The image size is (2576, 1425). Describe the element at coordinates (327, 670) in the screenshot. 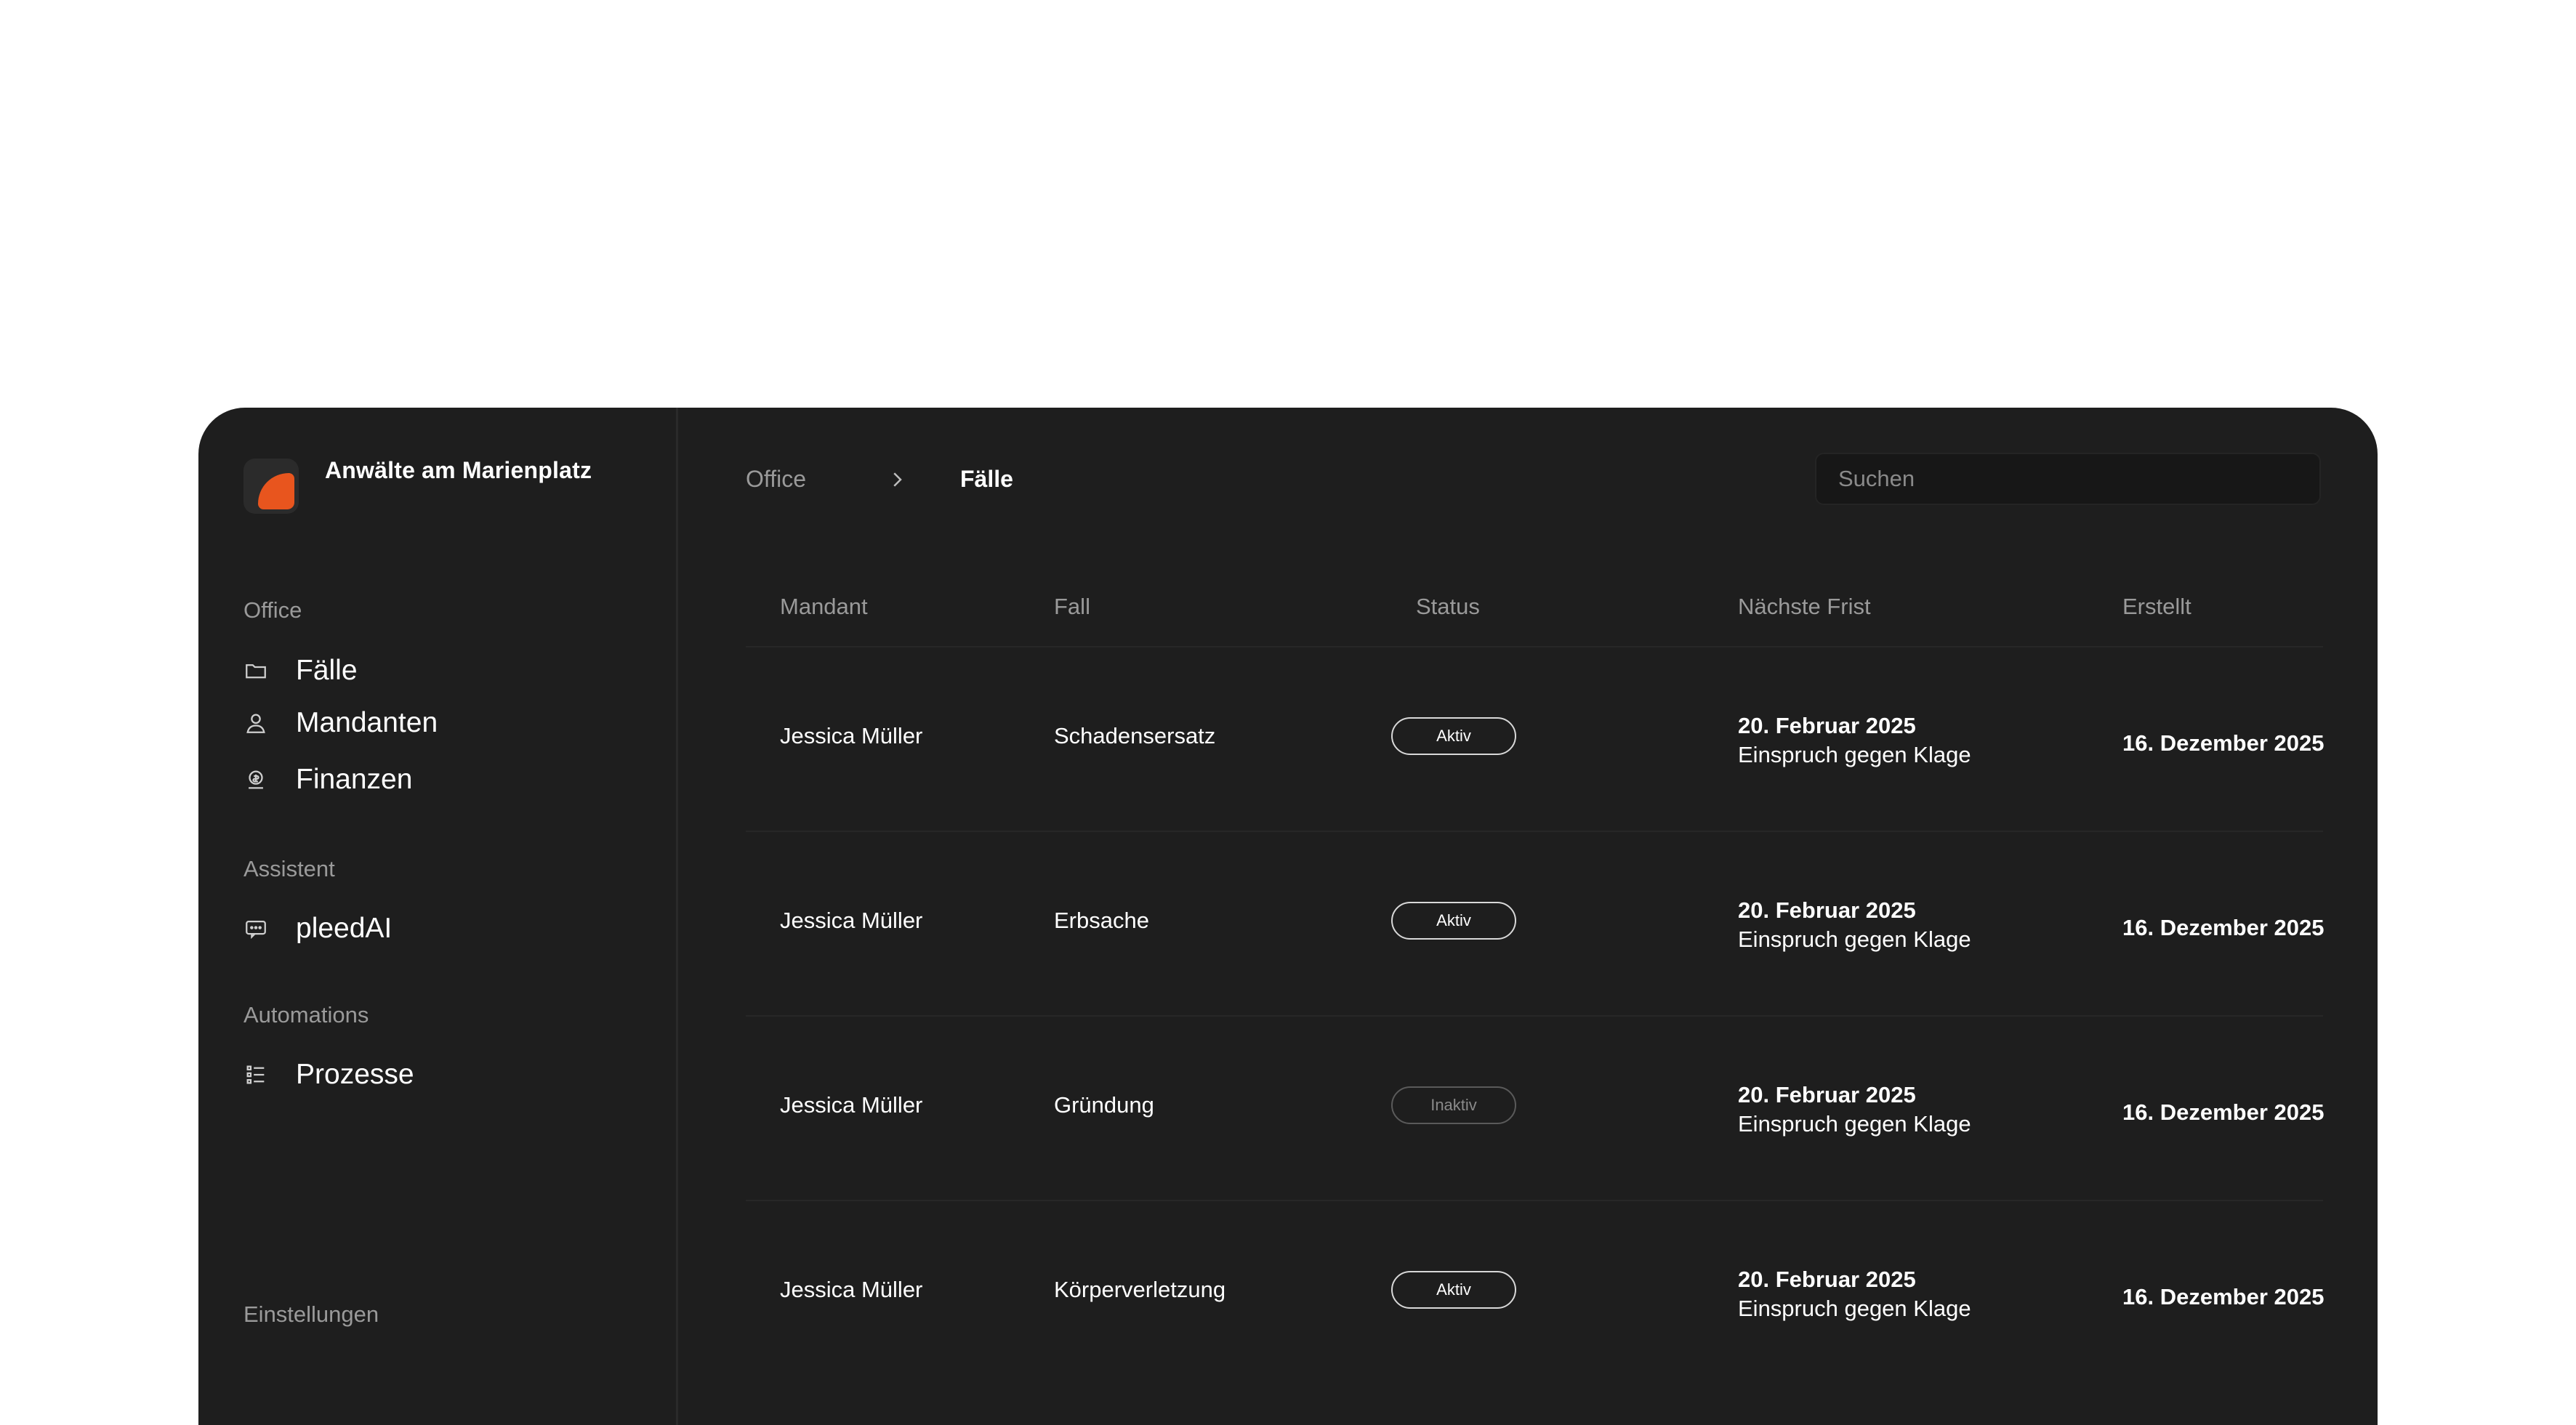

I see `sidebar-item-label: Fälle` at that location.